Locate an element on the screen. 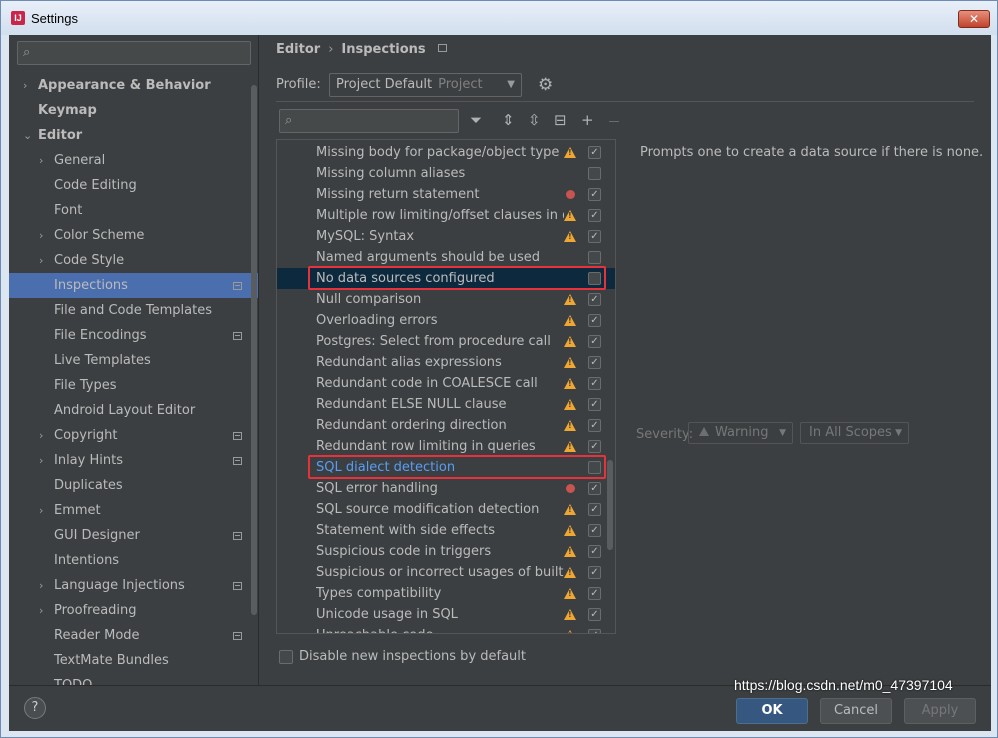 The height and width of the screenshot is (738, 998). sidebar-item: Android Layout Editor is located at coordinates (133, 410).